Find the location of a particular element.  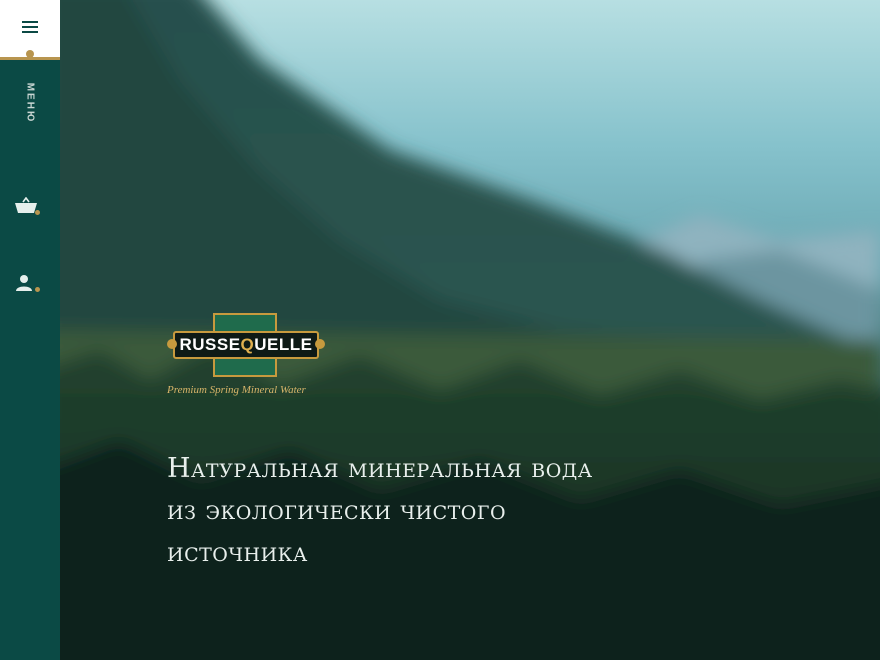

brand-logo: RUSSEQUELLE Premium Spring Mineral Water is located at coordinates (247, 358).